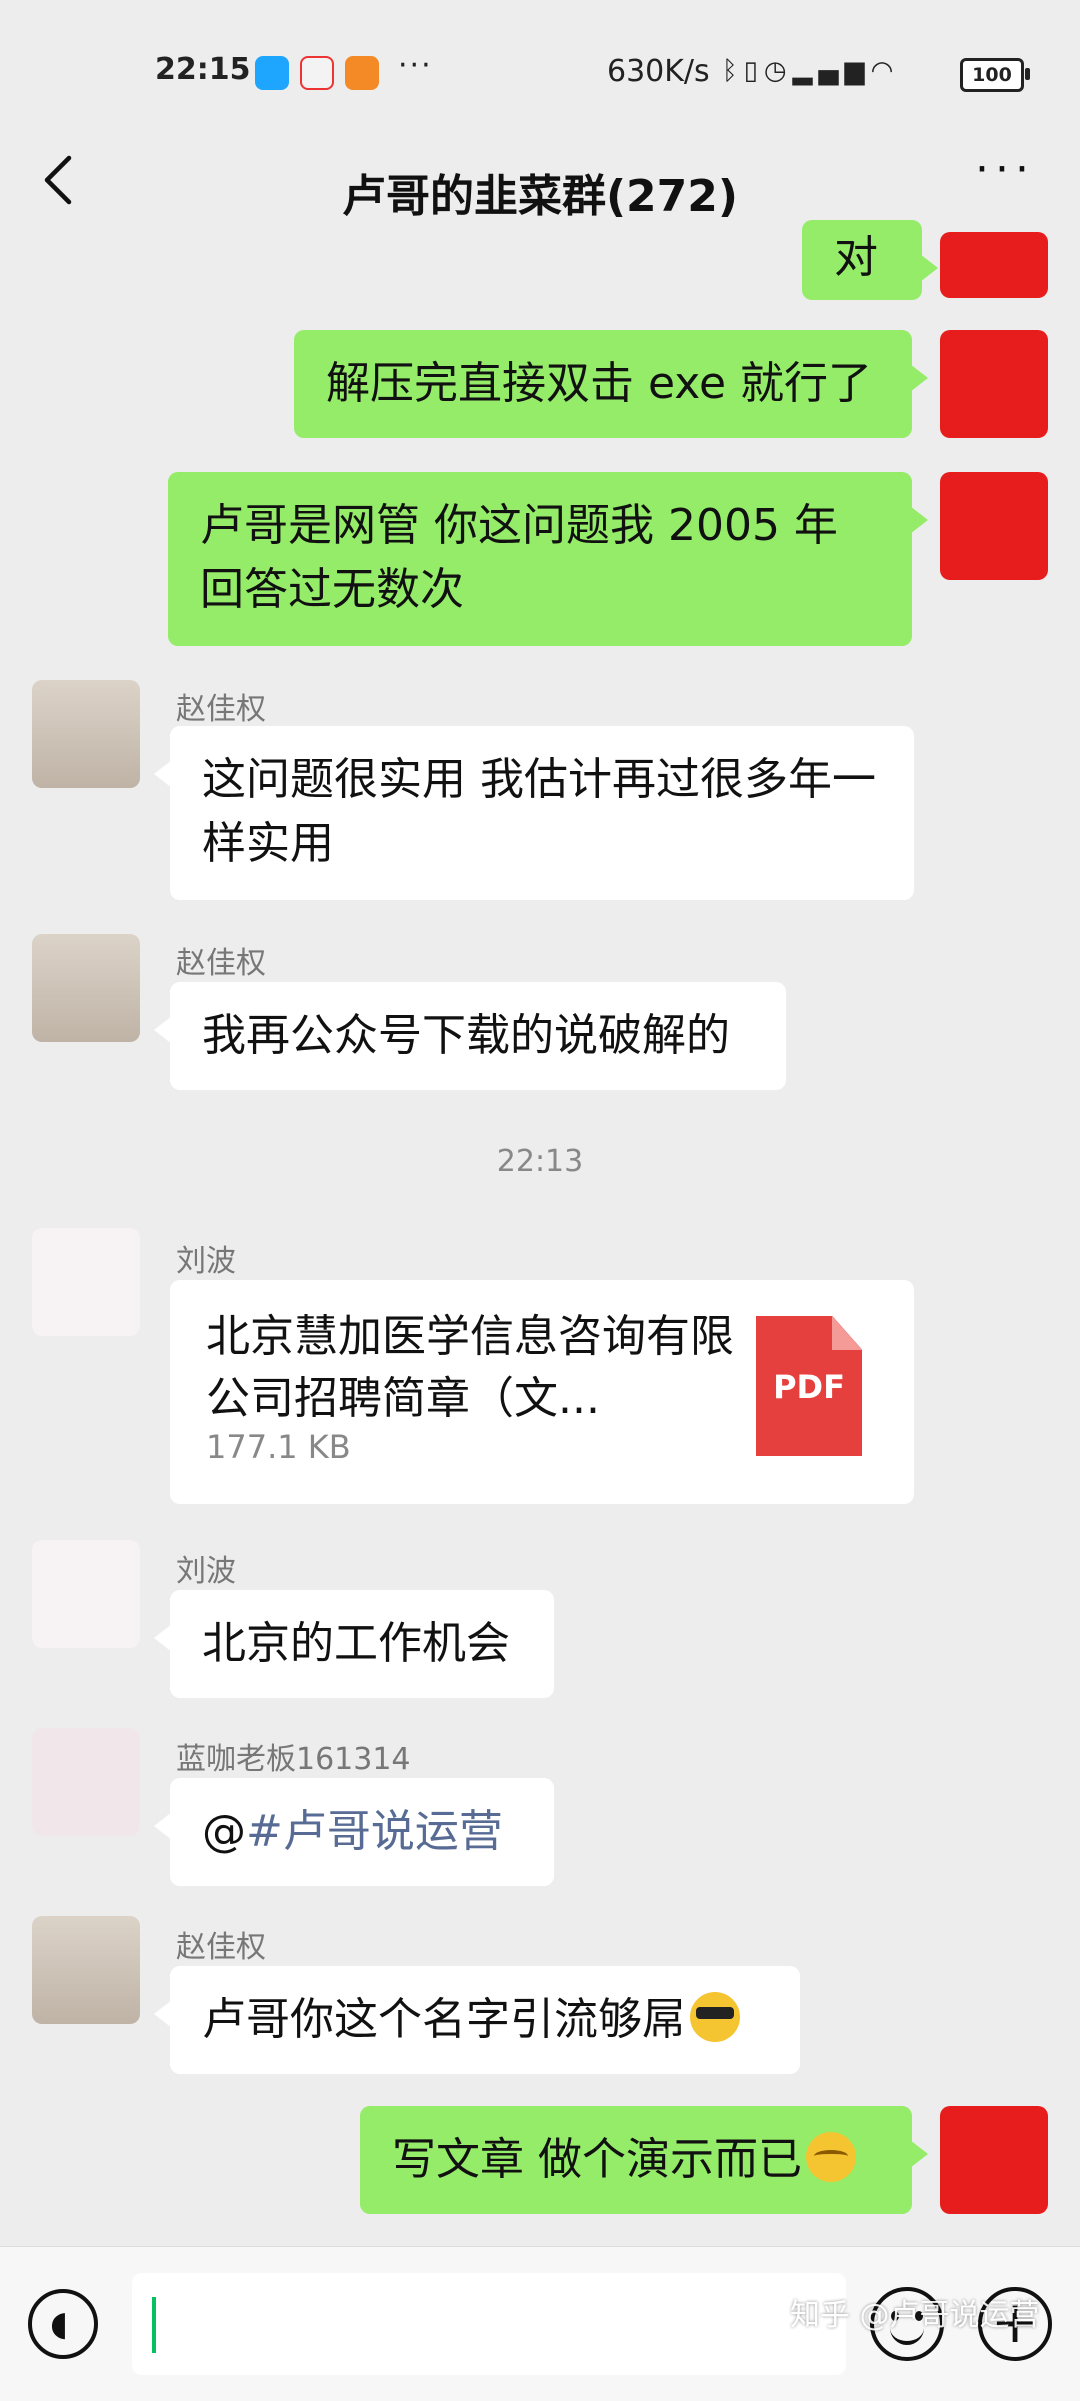 This screenshot has height=2401, width=1080. Describe the element at coordinates (995, 75) in the screenshot. I see `battery-icon: 100` at that location.